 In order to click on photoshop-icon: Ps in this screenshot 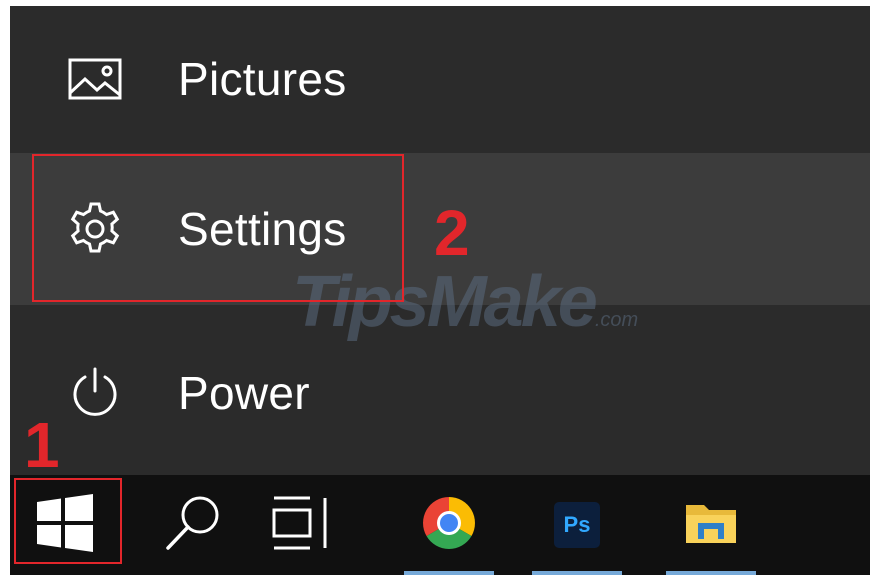, I will do `click(577, 525)`.